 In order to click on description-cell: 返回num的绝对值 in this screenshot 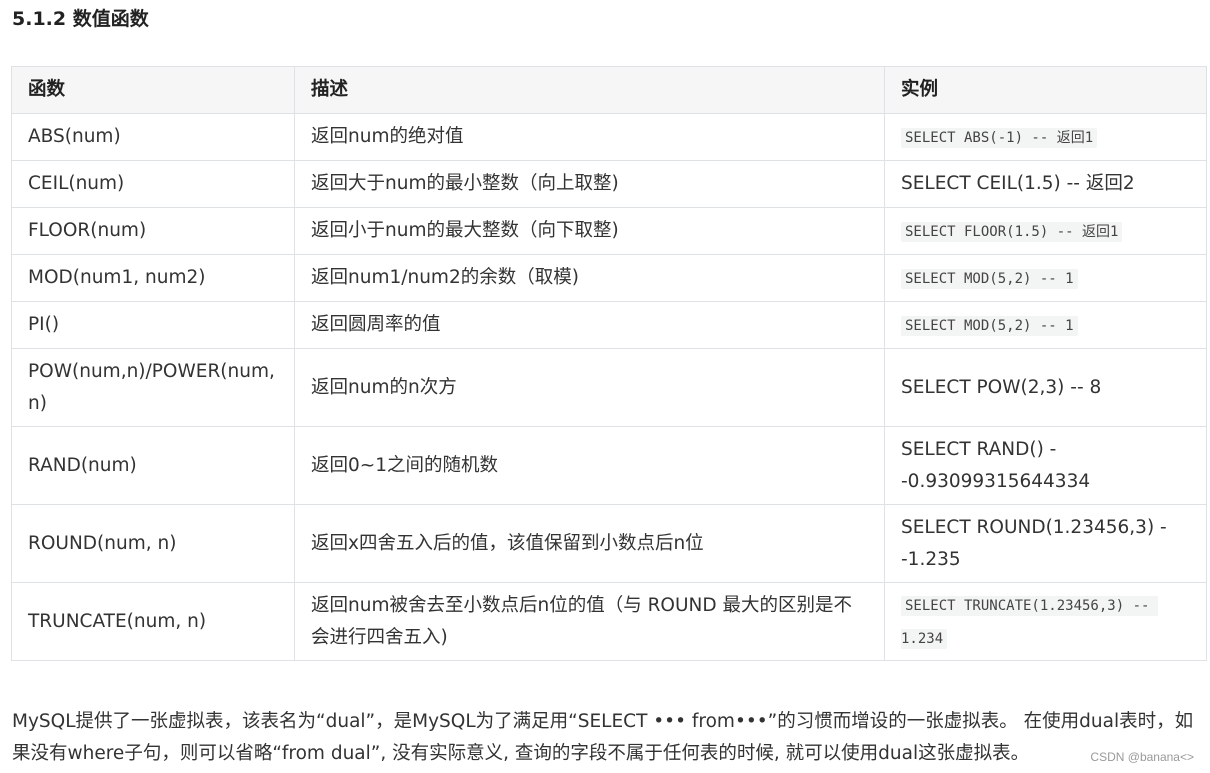, I will do `click(589, 137)`.